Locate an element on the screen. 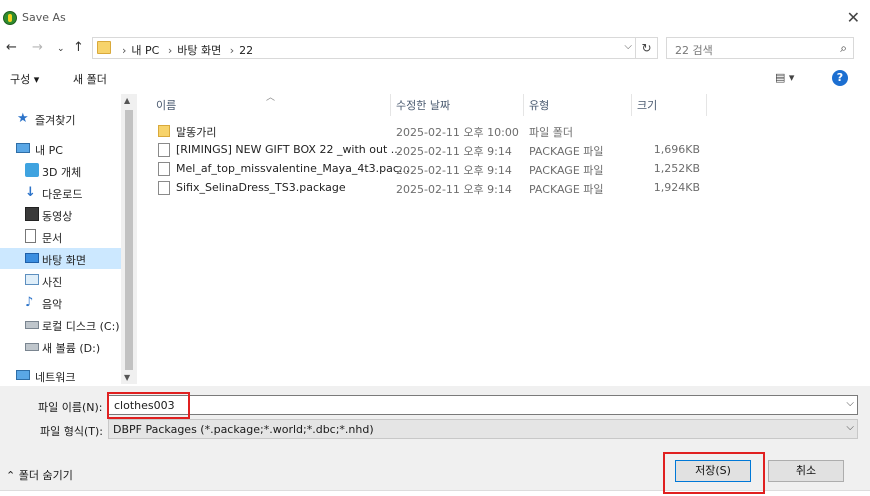 This screenshot has height=496, width=870. scroll-up-icon: ▲ is located at coordinates (127, 100).